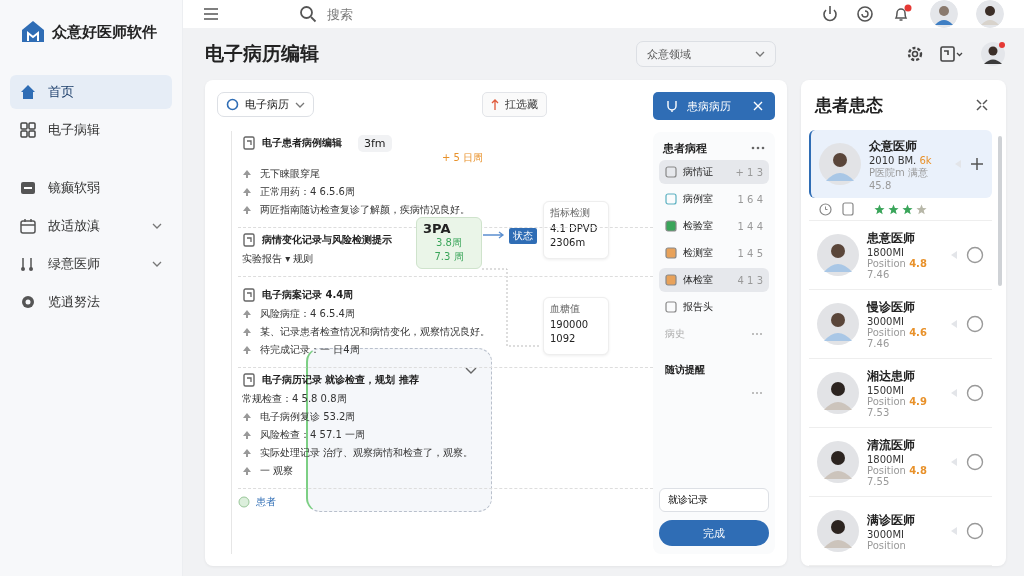 The height and width of the screenshot is (576, 1024). What do you see at coordinates (514, 104) in the screenshot?
I see `sort-button: 扛选藏` at bounding box center [514, 104].